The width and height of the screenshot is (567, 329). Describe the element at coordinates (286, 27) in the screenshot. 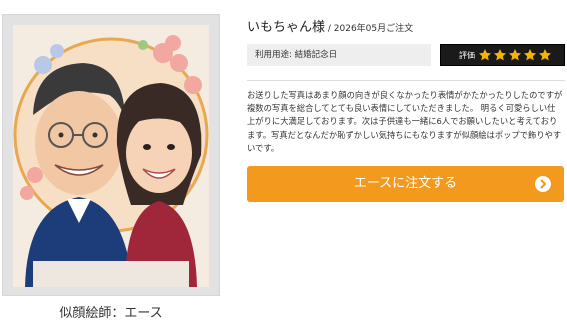

I see `customer-name: いもちゃん様` at that location.